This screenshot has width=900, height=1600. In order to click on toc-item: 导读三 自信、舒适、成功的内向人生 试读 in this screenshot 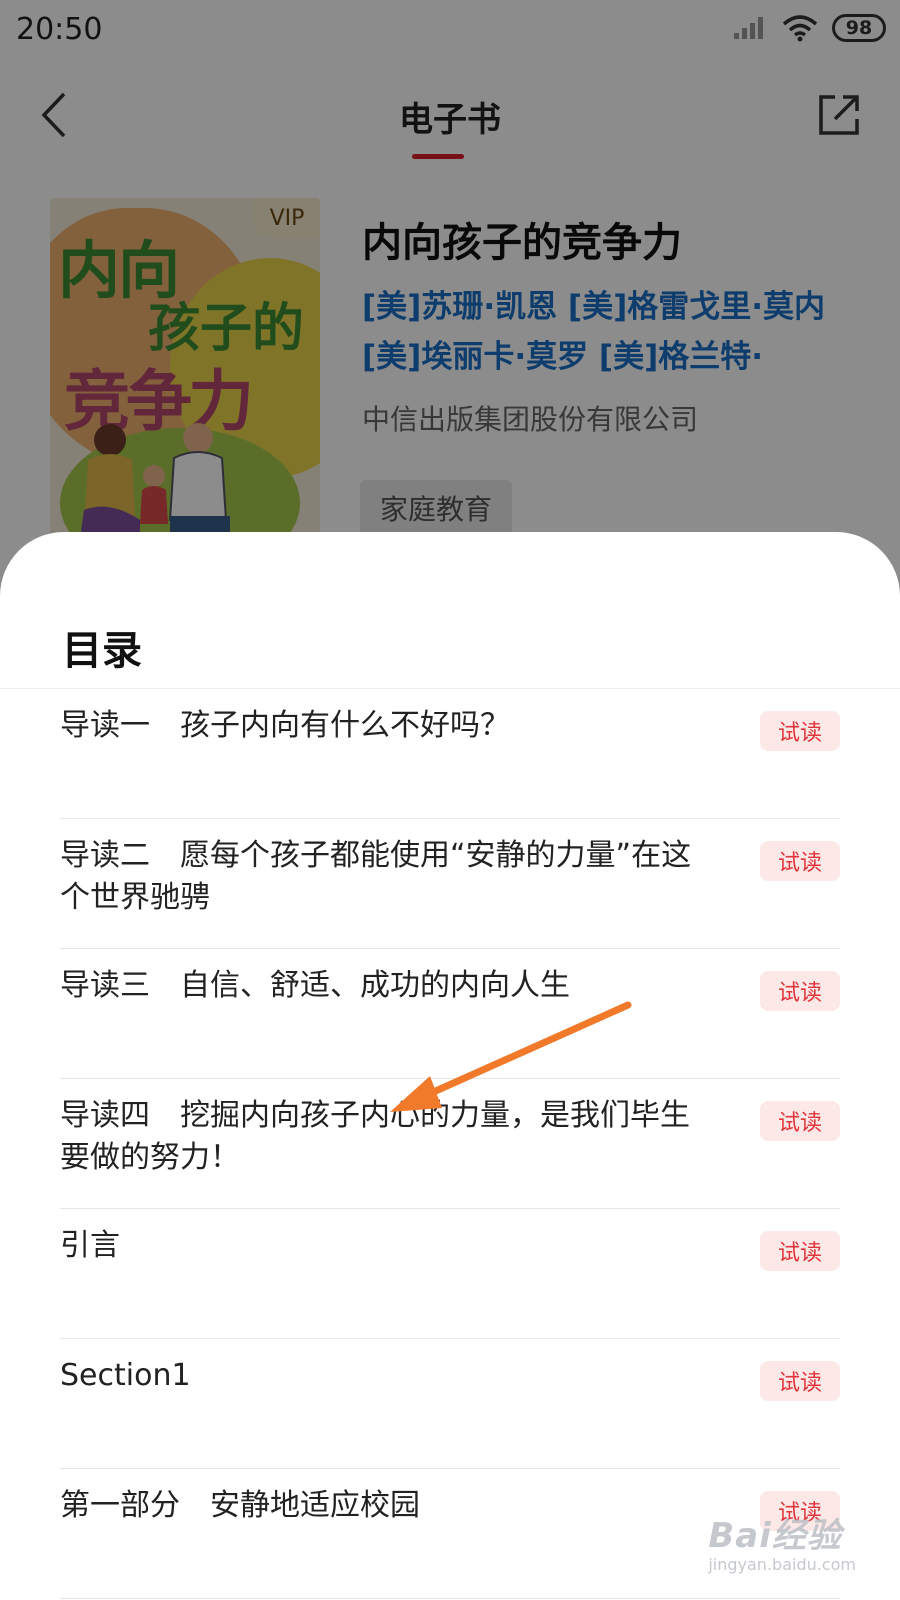, I will do `click(450, 1014)`.